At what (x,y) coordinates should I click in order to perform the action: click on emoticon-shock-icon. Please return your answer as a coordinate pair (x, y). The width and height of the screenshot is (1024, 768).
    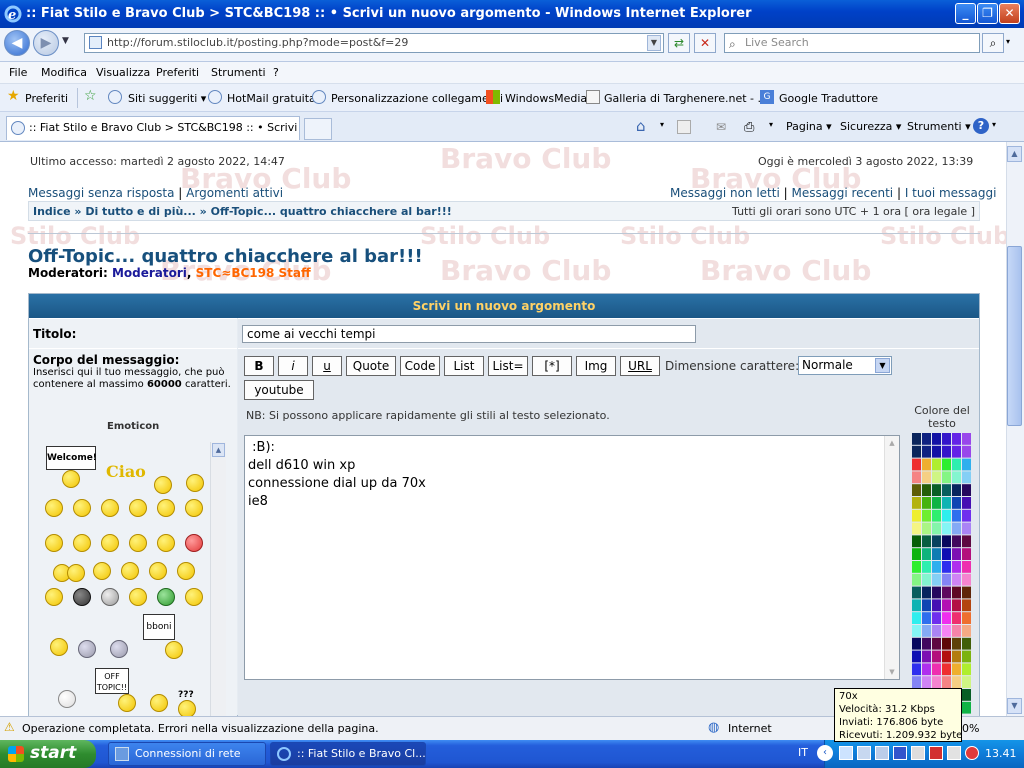
    Looking at the image, I should click on (54, 597).